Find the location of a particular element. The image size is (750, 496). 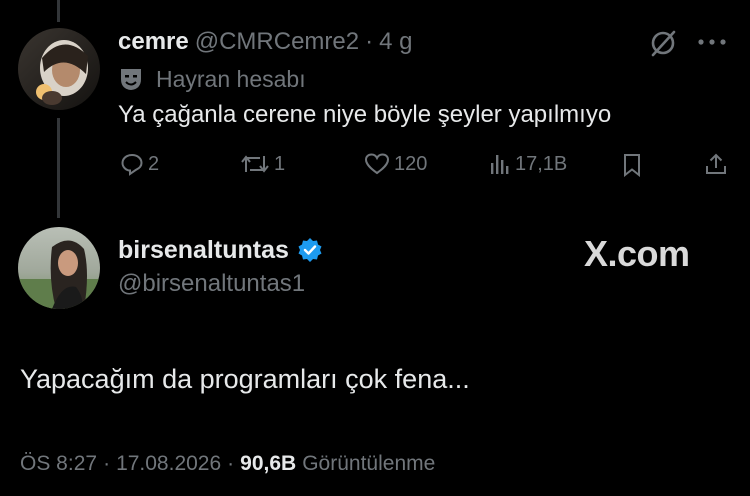

grok-icon is located at coordinates (663, 43).